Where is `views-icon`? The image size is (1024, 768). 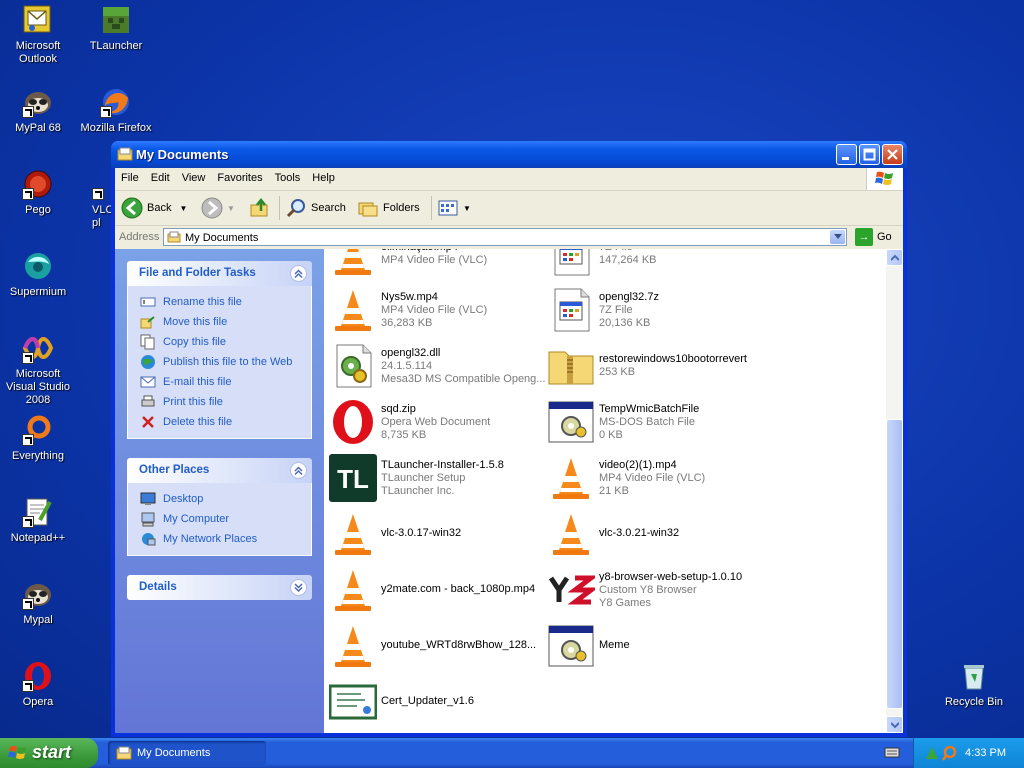
views-icon is located at coordinates (448, 208).